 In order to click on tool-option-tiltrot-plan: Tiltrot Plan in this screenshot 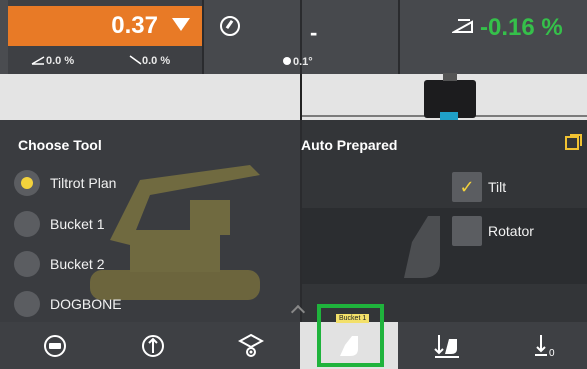, I will do `click(65, 183)`.